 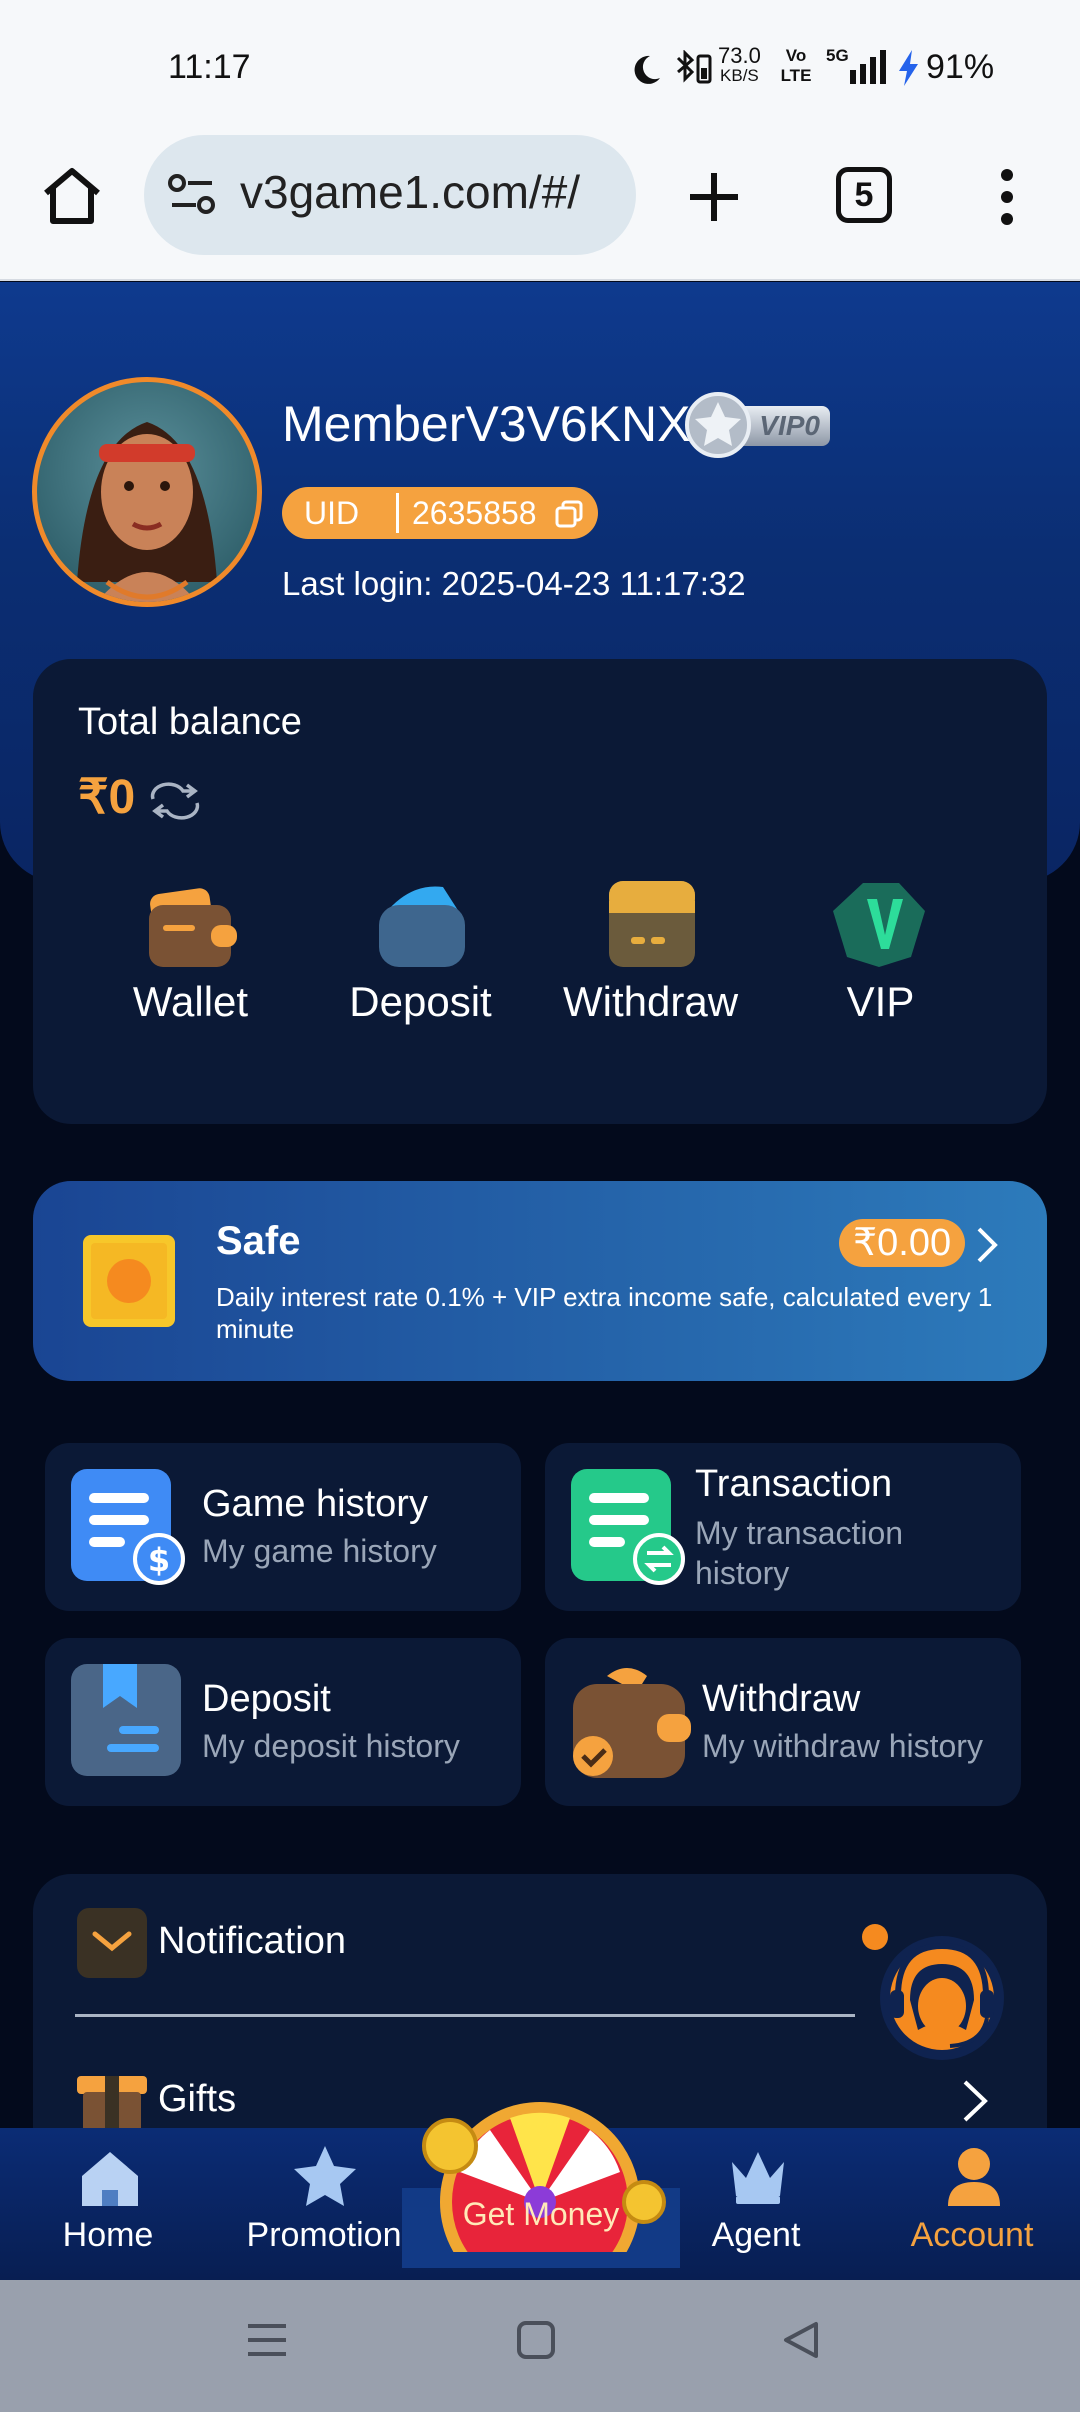 What do you see at coordinates (315, 1504) in the screenshot?
I see `game-history-title: Game history` at bounding box center [315, 1504].